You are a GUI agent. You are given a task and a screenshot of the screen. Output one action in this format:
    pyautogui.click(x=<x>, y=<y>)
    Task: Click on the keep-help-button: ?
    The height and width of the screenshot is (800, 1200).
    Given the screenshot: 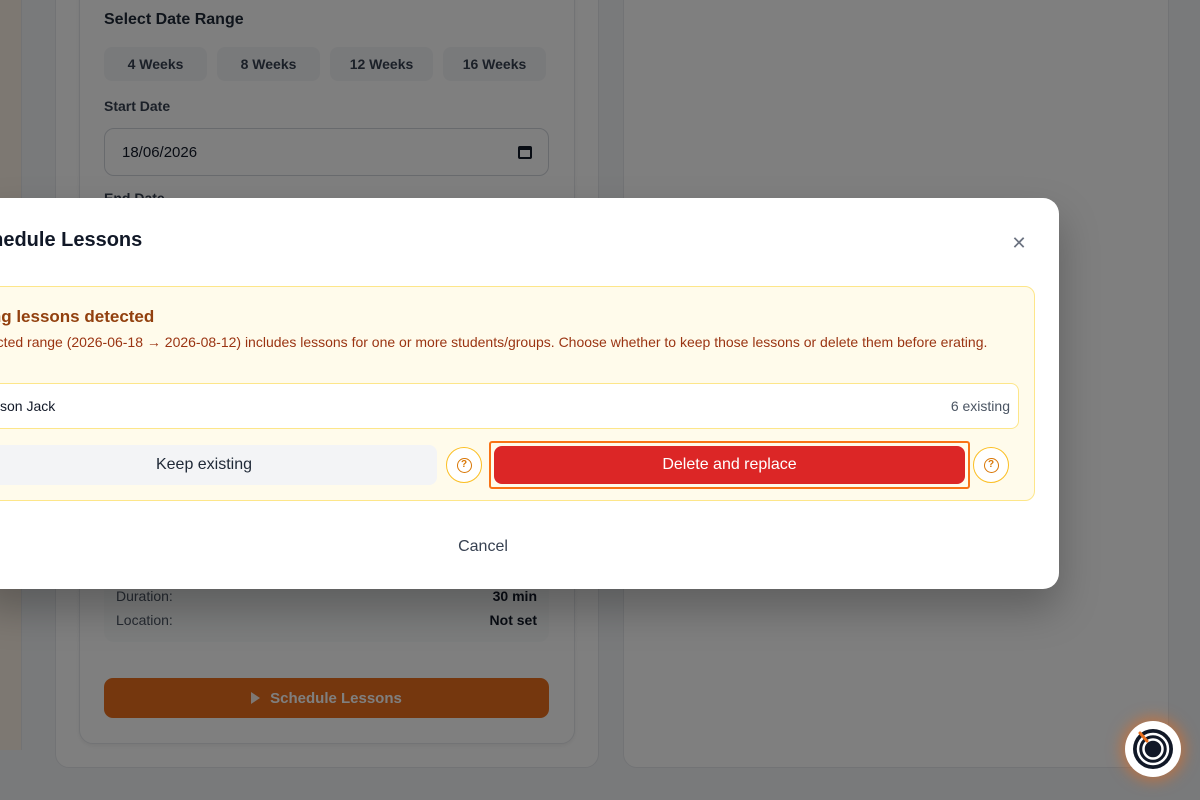 What is the action you would take?
    pyautogui.click(x=464, y=465)
    